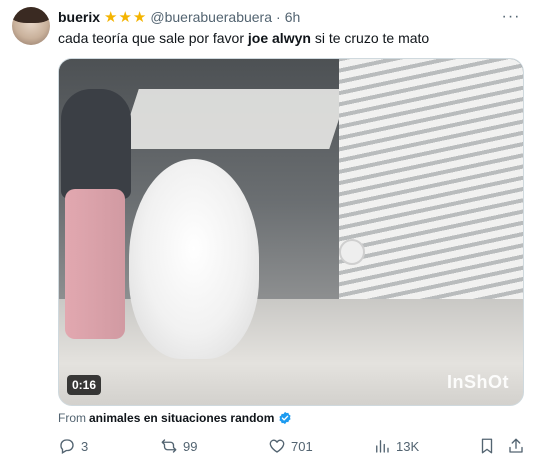  I want to click on views-icon, so click(382, 446).